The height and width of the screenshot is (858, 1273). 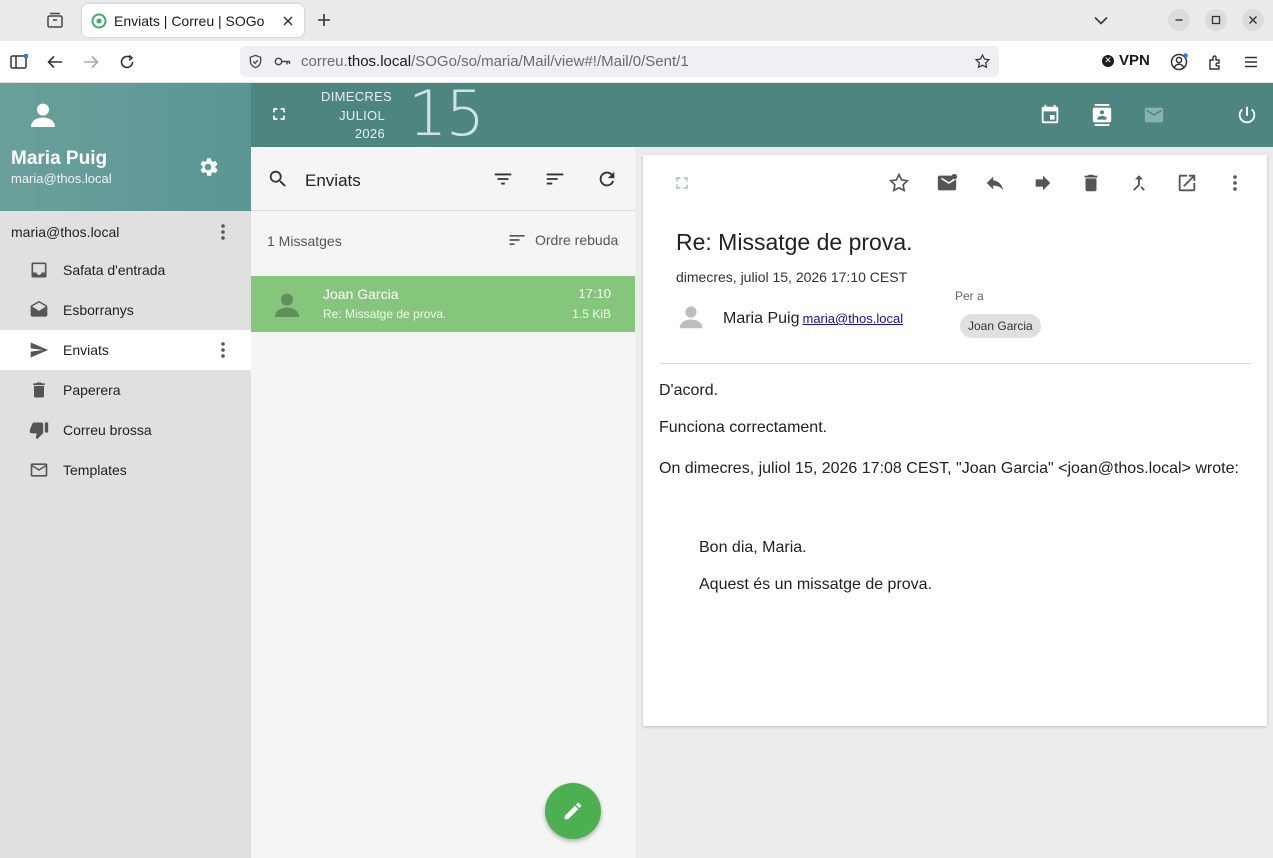 What do you see at coordinates (1101, 20) in the screenshot?
I see `chevron-down-icon` at bounding box center [1101, 20].